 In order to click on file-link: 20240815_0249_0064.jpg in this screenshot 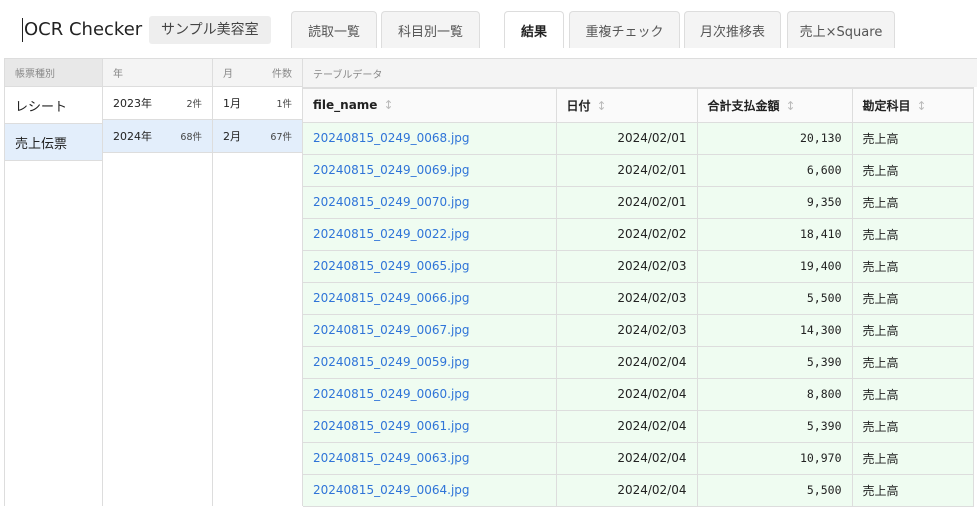, I will do `click(430, 490)`.